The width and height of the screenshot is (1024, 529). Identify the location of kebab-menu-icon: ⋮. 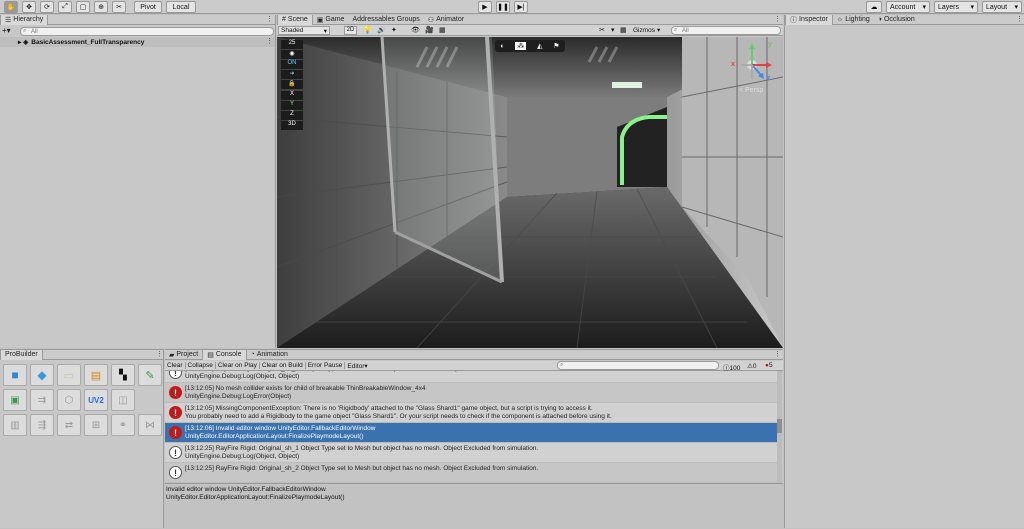
(269, 19).